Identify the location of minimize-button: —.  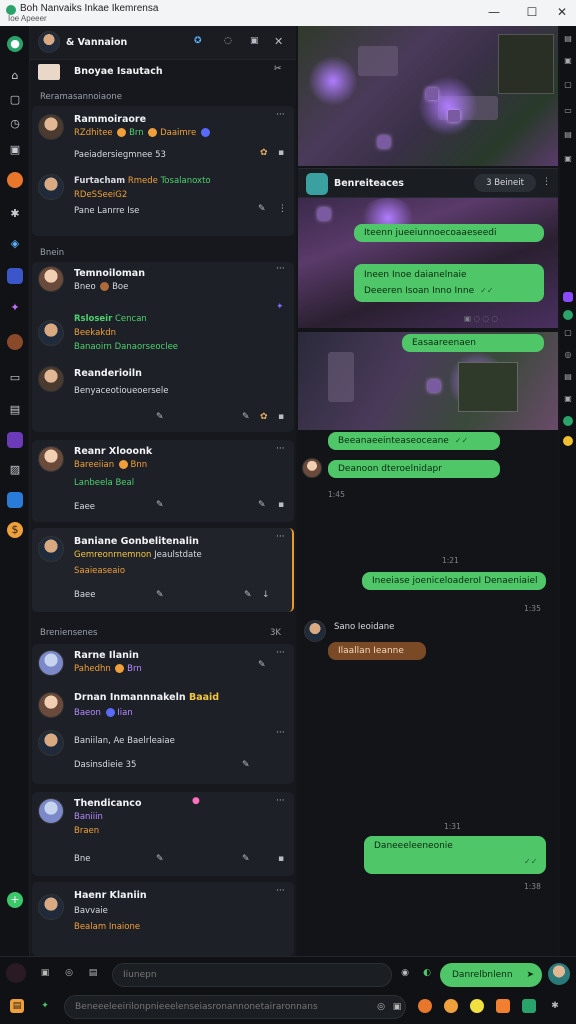
(494, 12).